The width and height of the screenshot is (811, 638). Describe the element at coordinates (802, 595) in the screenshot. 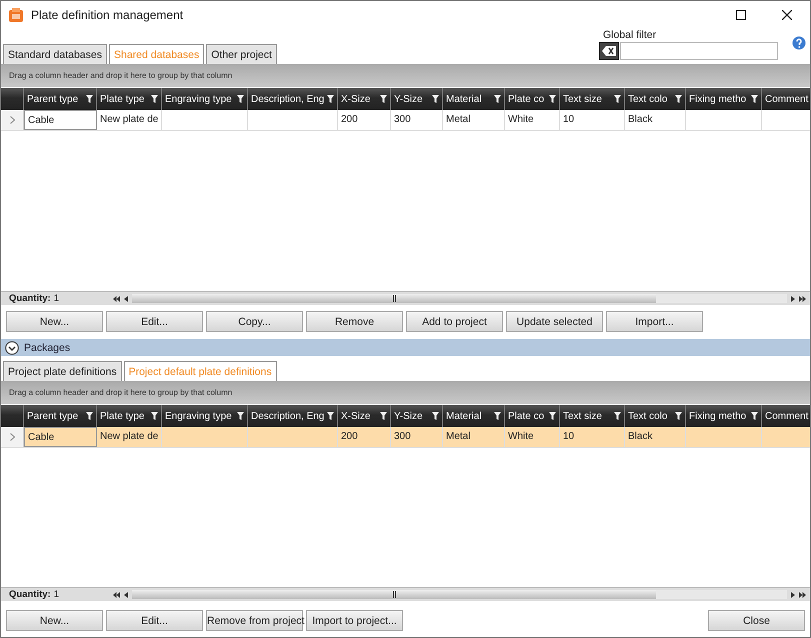

I see `scroll-last-icon` at that location.